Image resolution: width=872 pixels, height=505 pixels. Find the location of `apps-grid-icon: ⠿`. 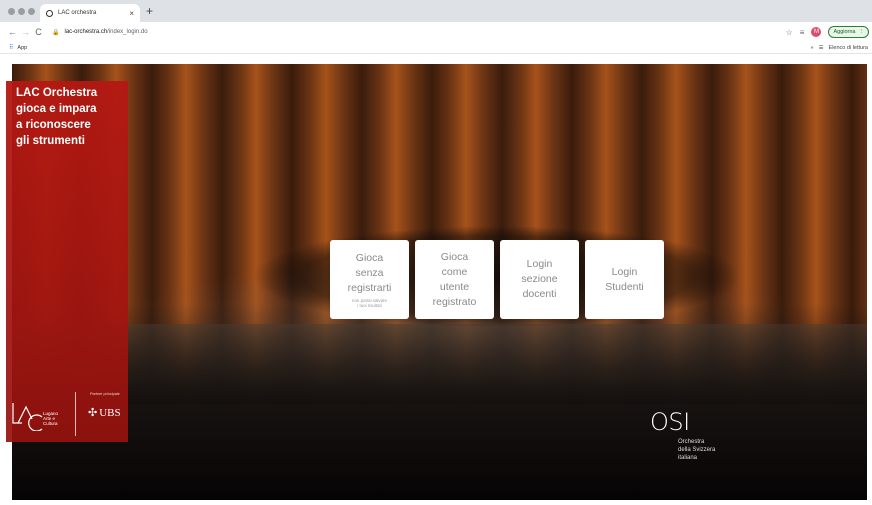

apps-grid-icon: ⠿ is located at coordinates (11, 47).